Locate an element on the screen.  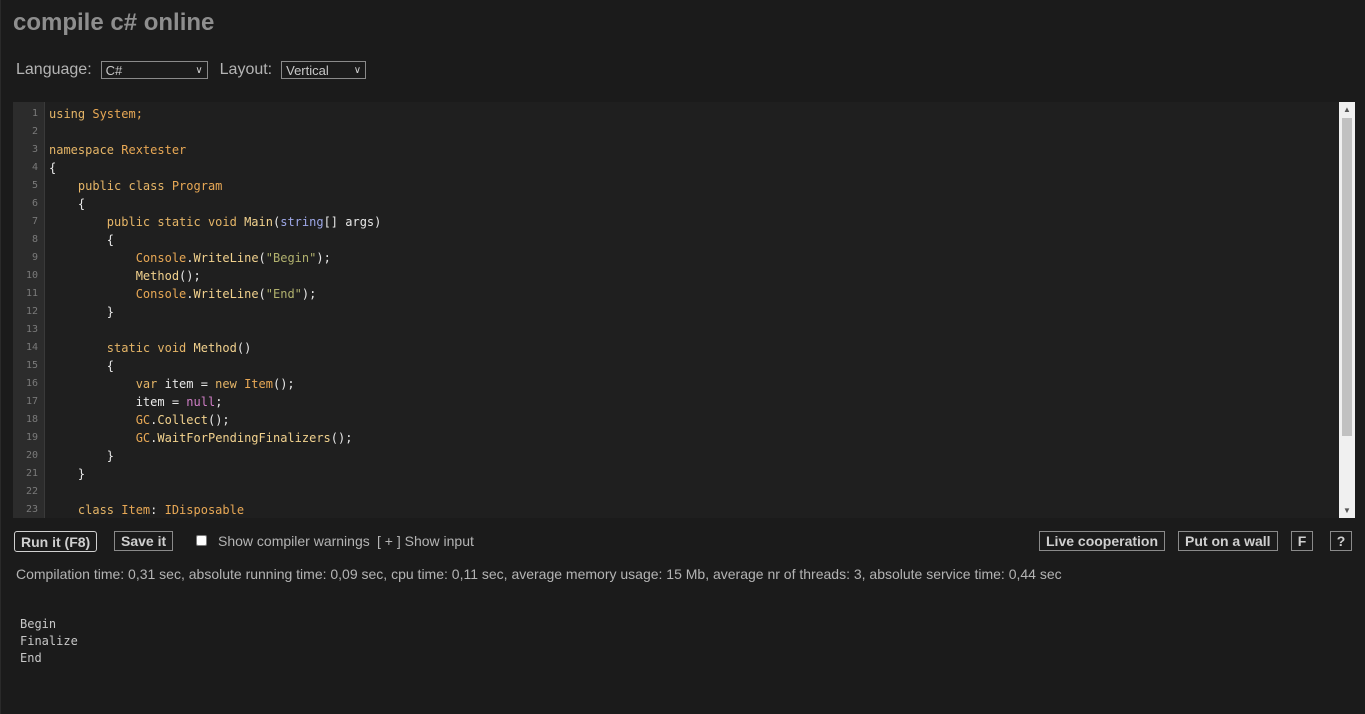
code-token: : is located at coordinates (157, 510).